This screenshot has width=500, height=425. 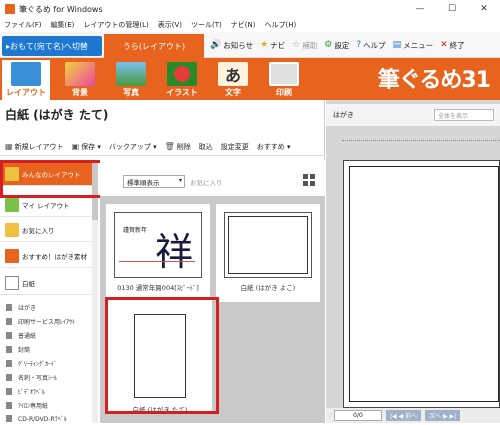 What do you see at coordinates (434, 80) in the screenshot?
I see `brand-logo: 筆ぐるめ31` at bounding box center [434, 80].